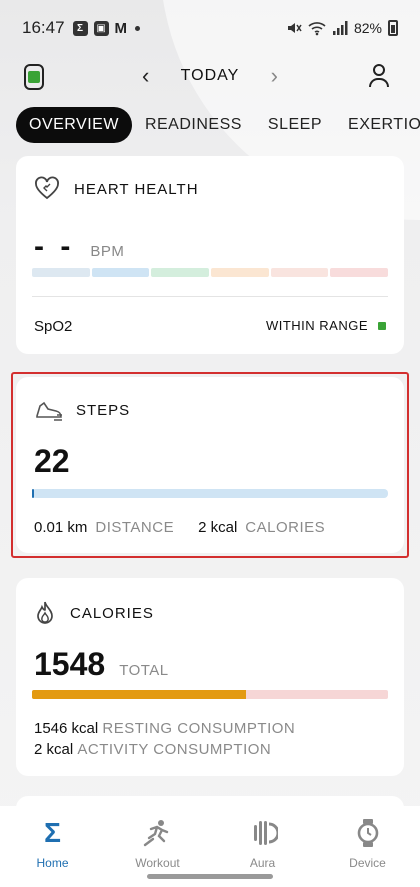 The height and width of the screenshot is (887, 420). What do you see at coordinates (317, 29) in the screenshot?
I see `wifi-icon` at bounding box center [317, 29].